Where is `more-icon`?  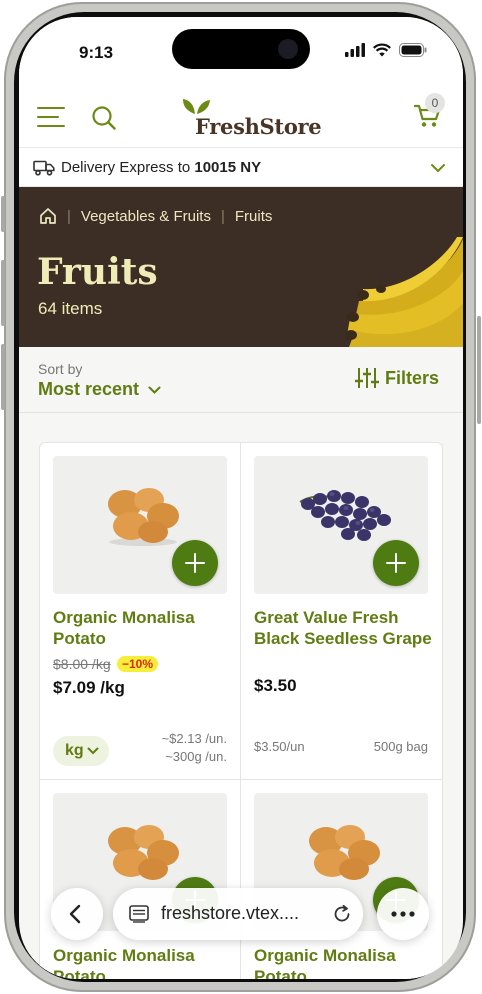
more-icon is located at coordinates (403, 914).